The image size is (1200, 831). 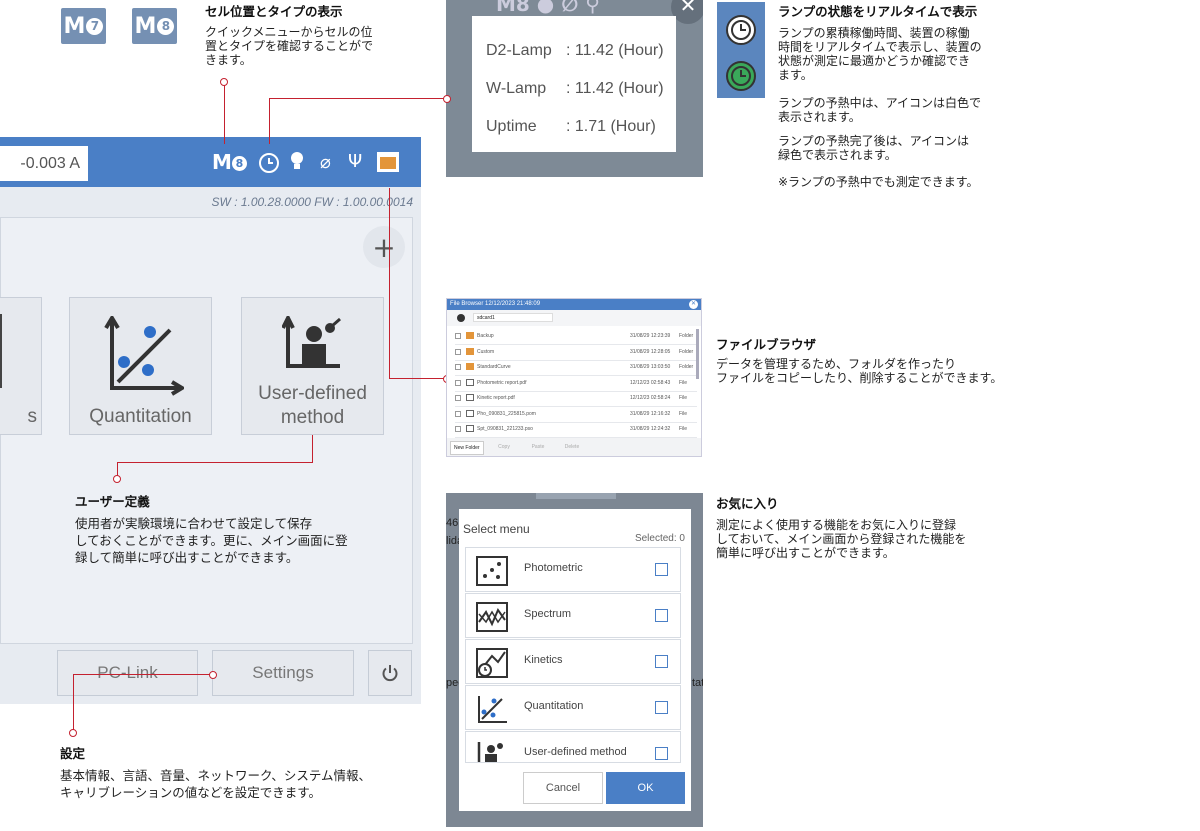 What do you see at coordinates (325, 162) in the screenshot?
I see `link-icon: ⌀` at bounding box center [325, 162].